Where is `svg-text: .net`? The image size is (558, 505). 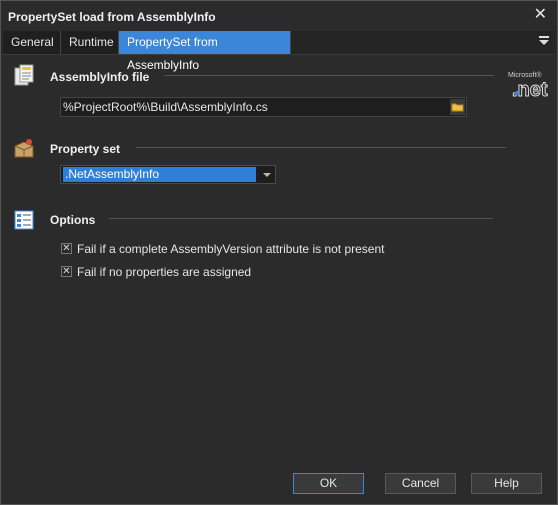
svg-text: .net is located at coordinates (530, 89).